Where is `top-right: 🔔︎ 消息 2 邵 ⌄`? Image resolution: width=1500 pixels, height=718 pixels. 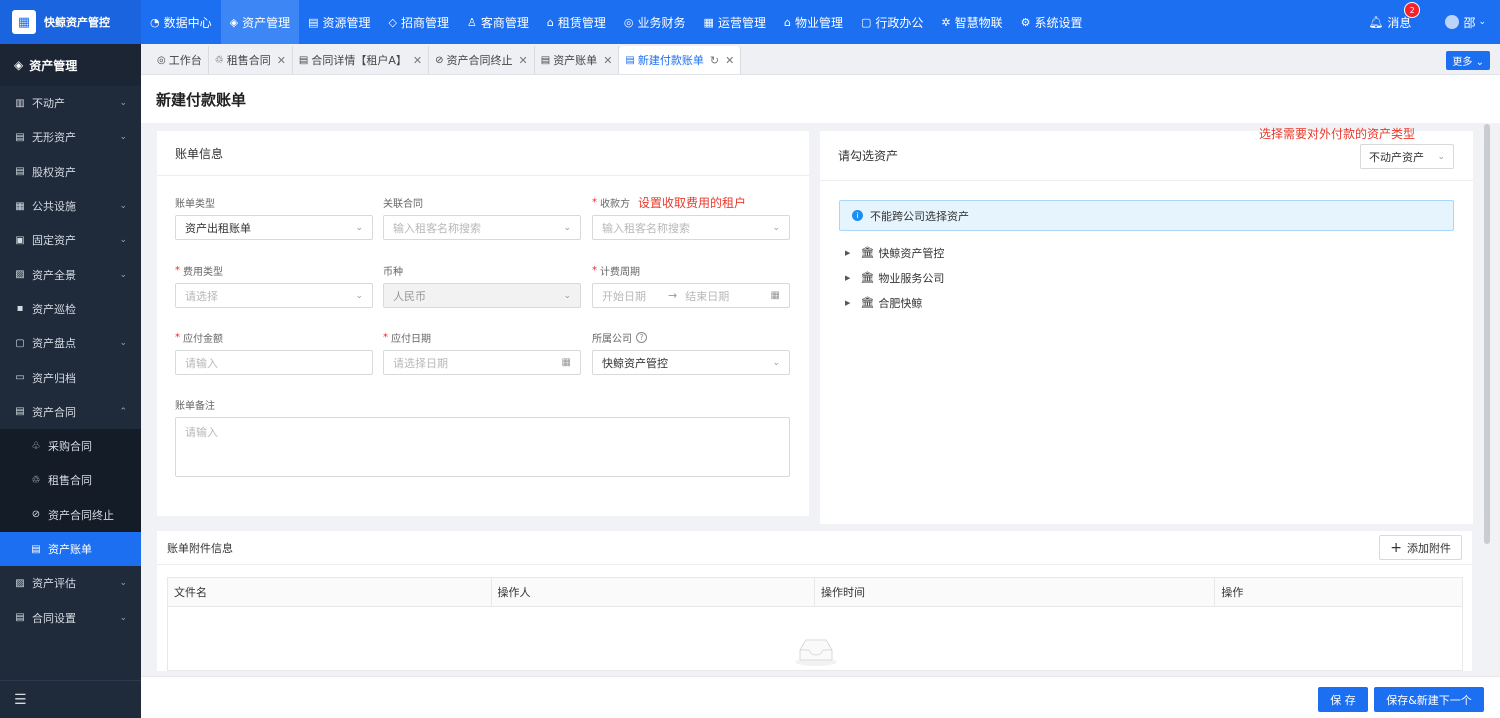
top-right: 🔔︎ 消息 2 邵 ⌄ is located at coordinates (1434, 22).